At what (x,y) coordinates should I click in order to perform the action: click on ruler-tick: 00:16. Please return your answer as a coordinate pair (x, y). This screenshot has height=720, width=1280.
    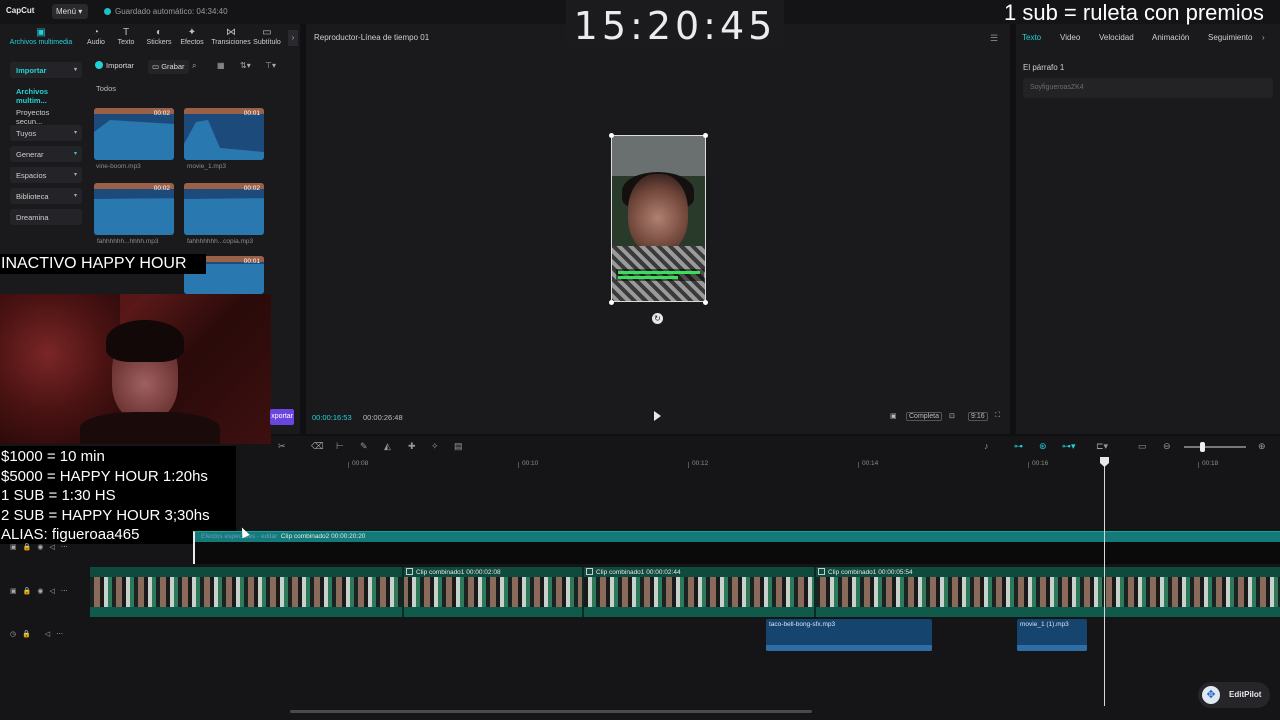
    Looking at the image, I should click on (1038, 464).